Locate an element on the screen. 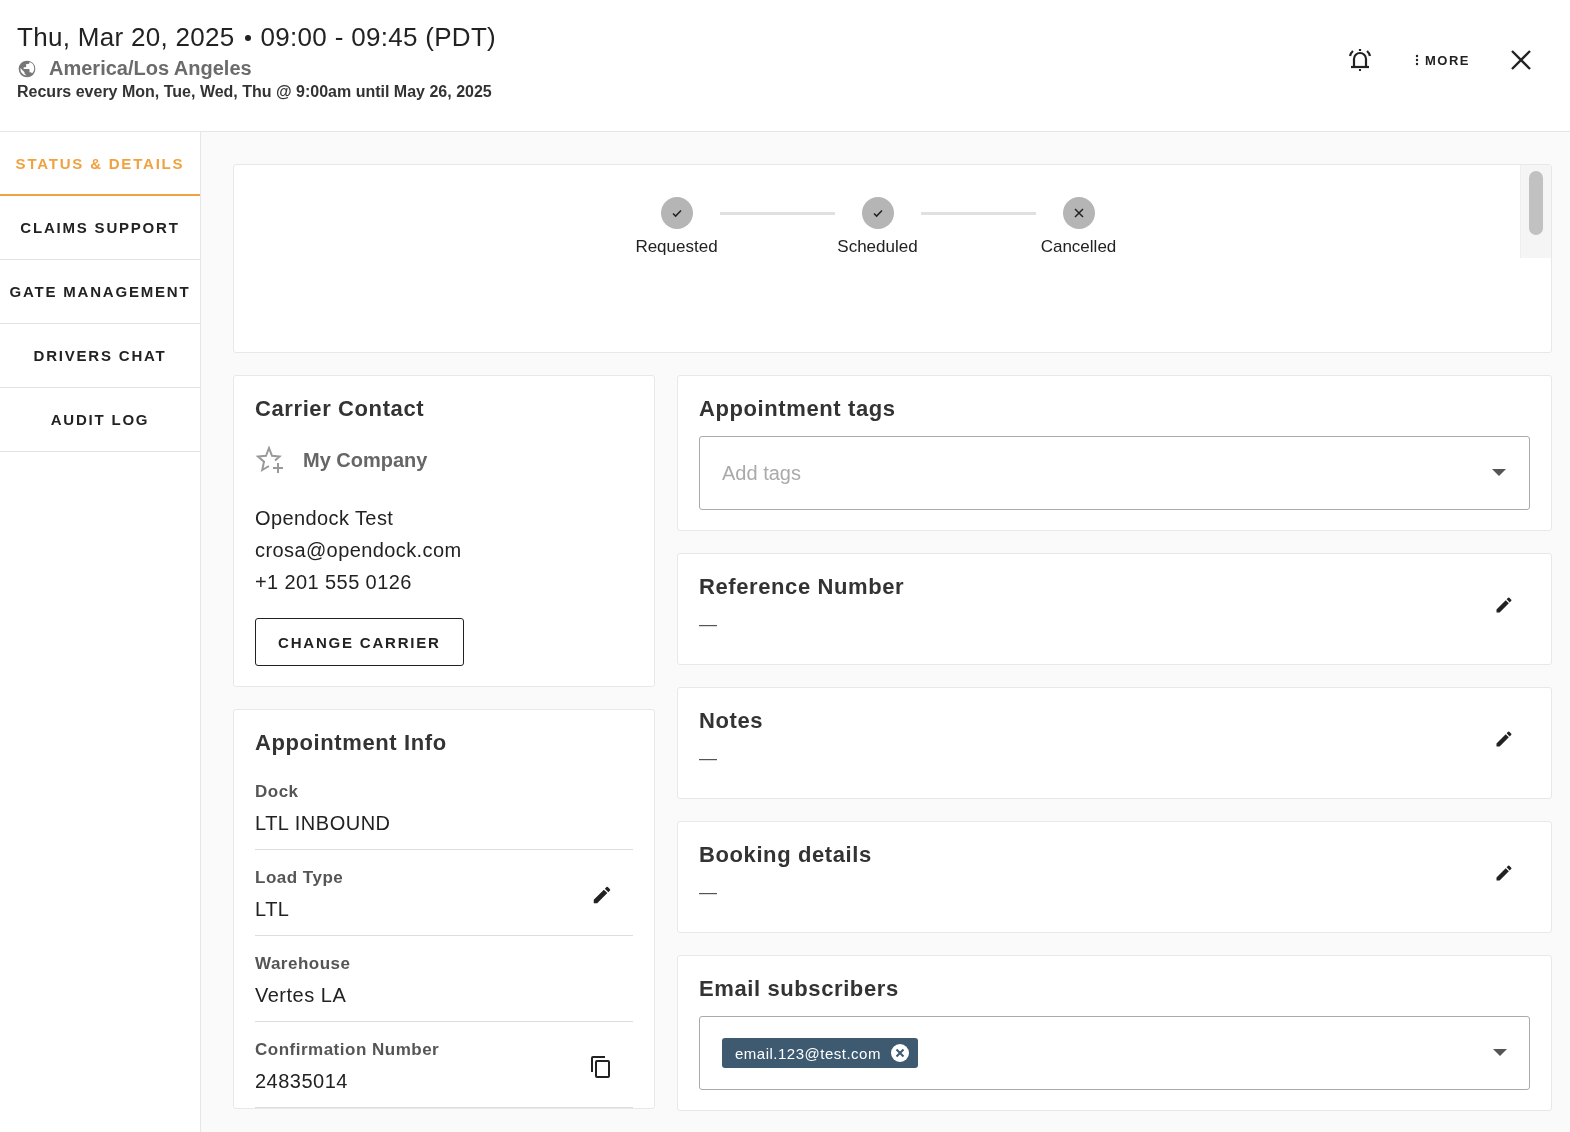 This screenshot has width=1570, height=1132. scrollbar is located at coordinates (1535, 211).